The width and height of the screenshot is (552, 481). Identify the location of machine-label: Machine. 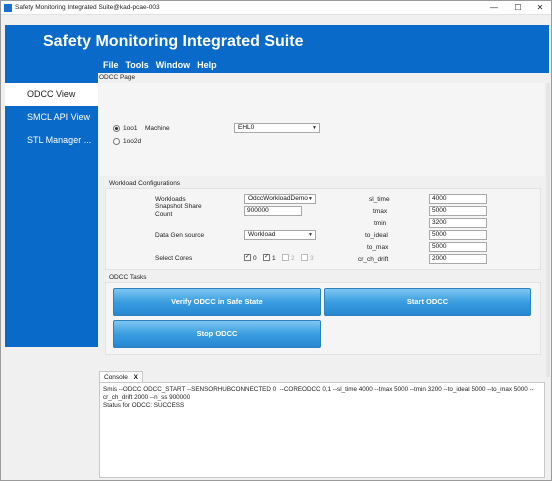
(157, 128).